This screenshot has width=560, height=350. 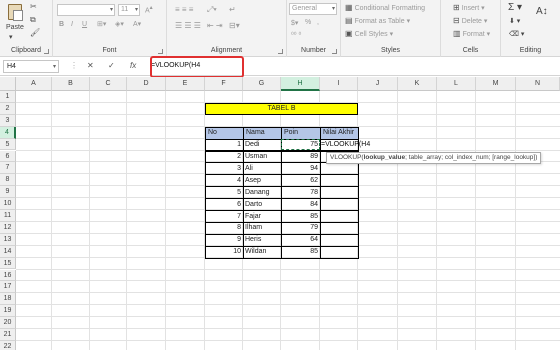 I want to click on grow-font-icon: A▴, so click(x=149, y=9).